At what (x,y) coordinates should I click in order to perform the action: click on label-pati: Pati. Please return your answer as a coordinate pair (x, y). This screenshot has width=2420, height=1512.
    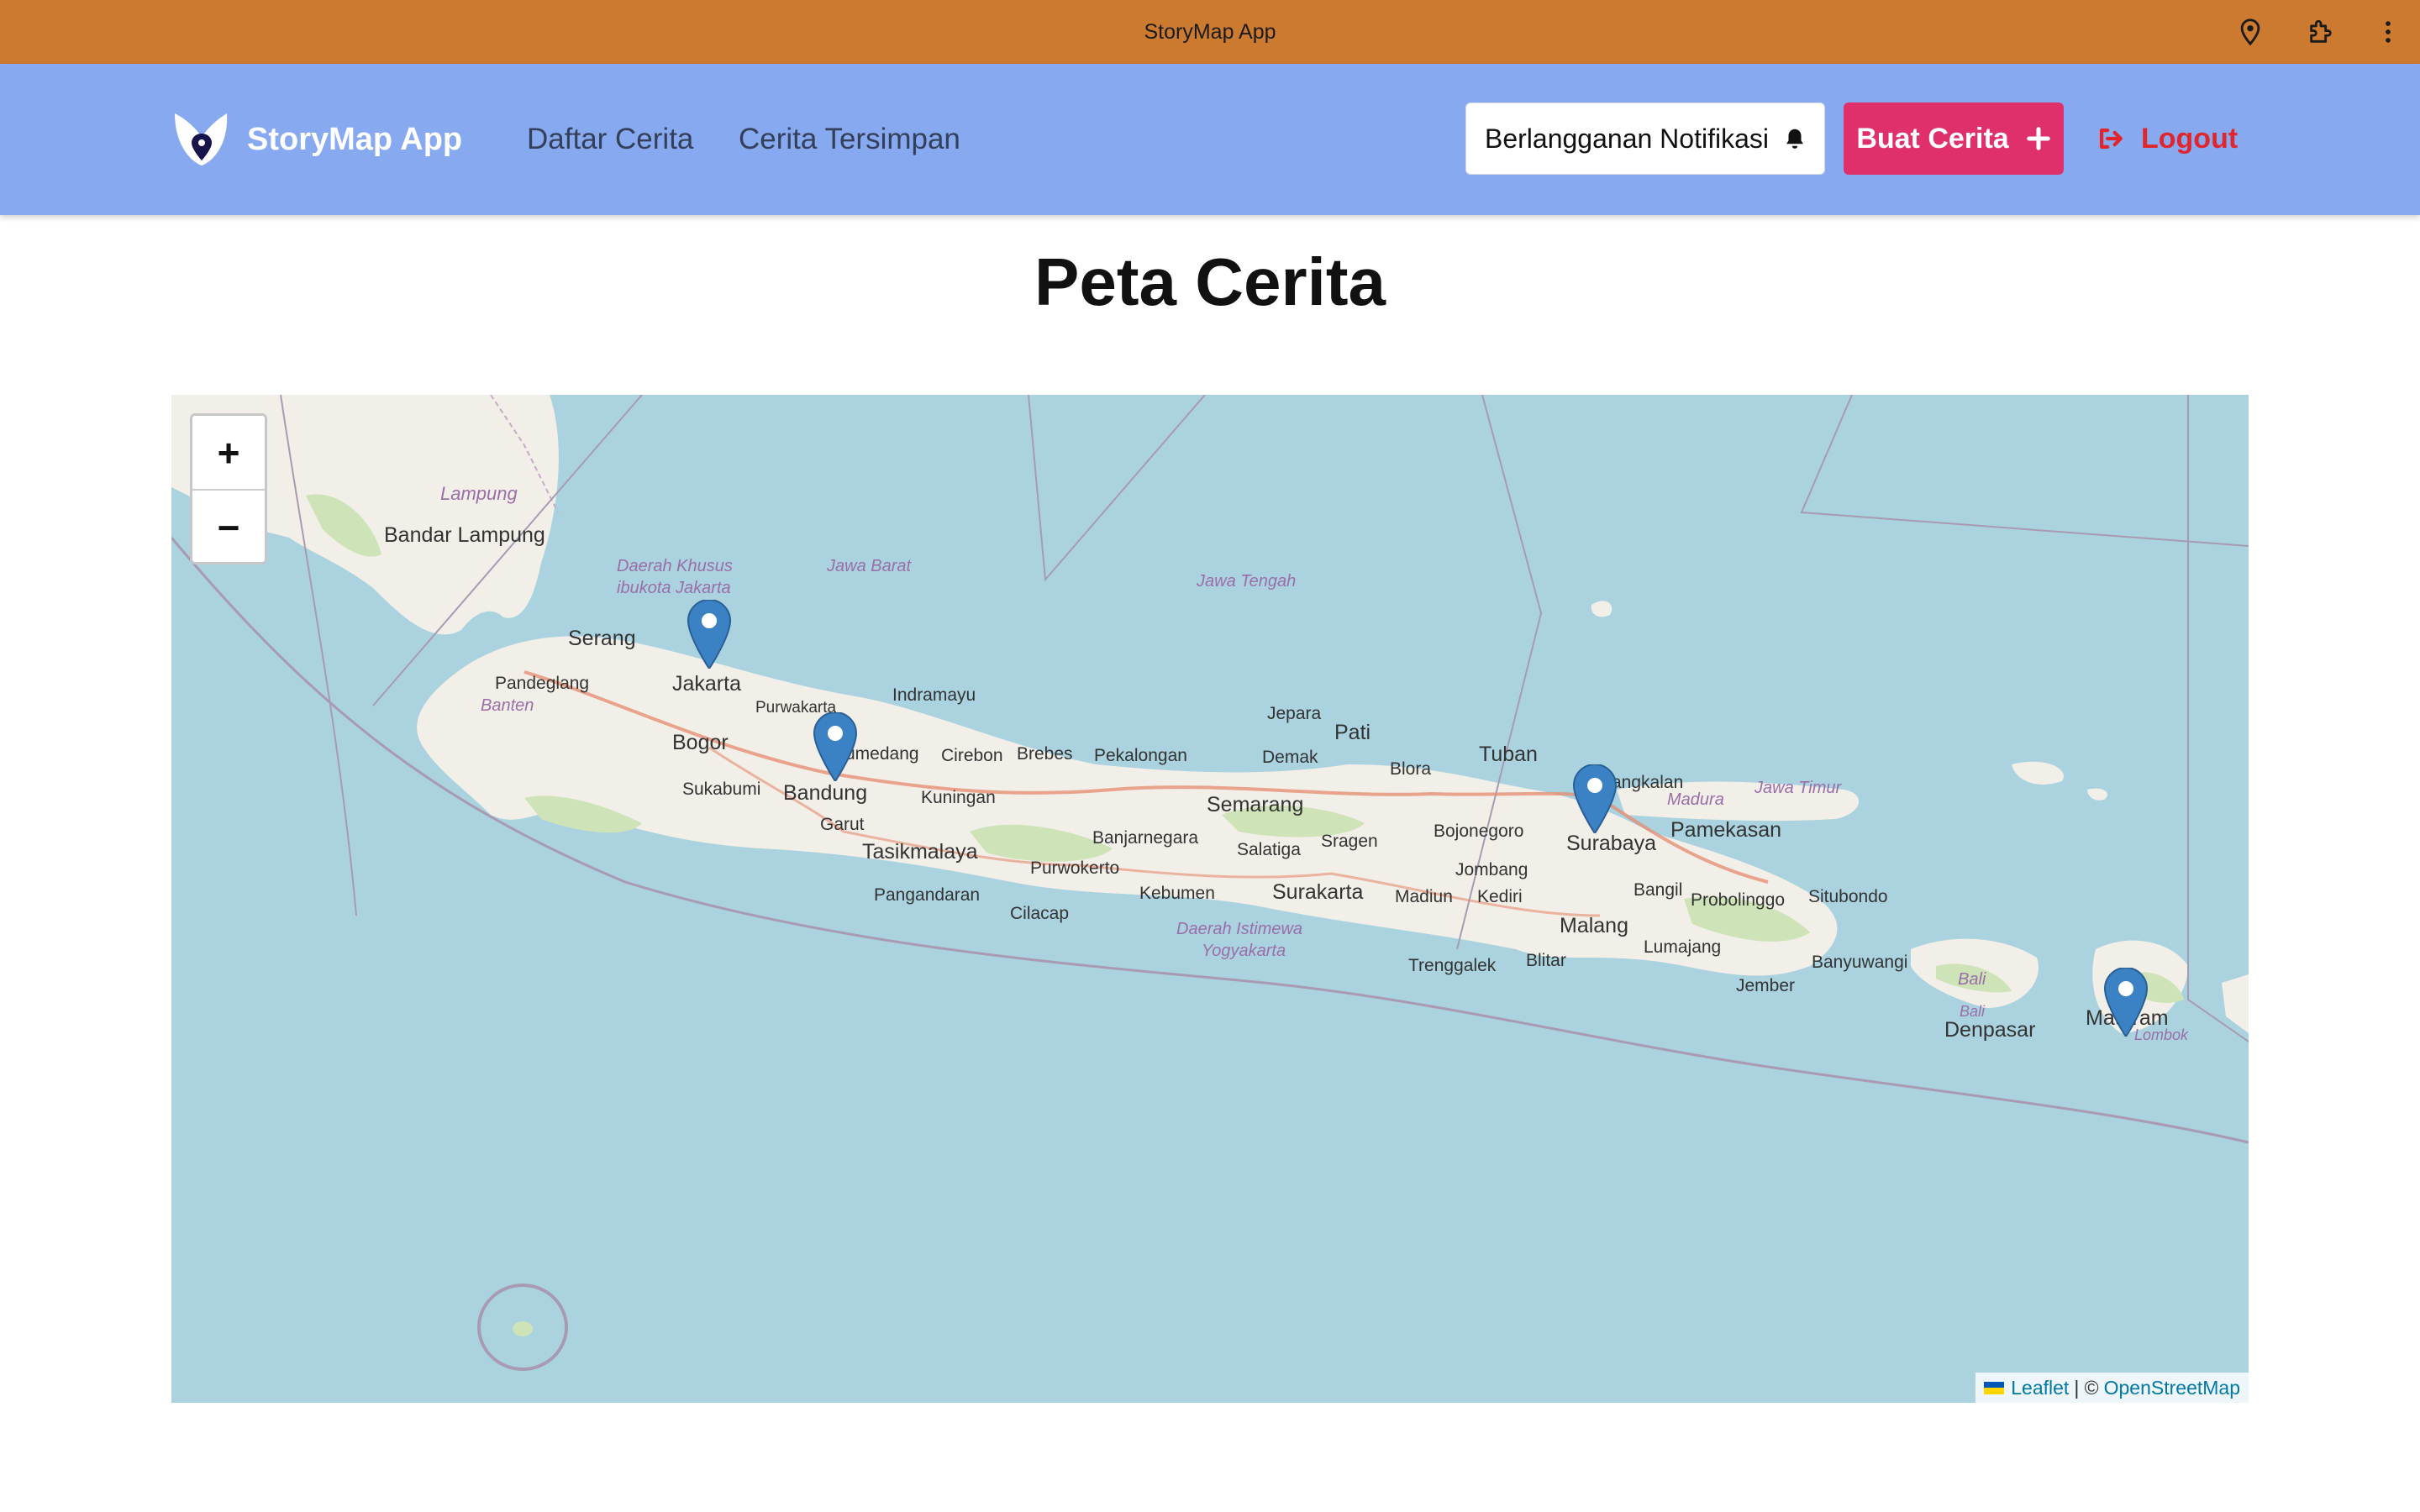
    Looking at the image, I should click on (1352, 732).